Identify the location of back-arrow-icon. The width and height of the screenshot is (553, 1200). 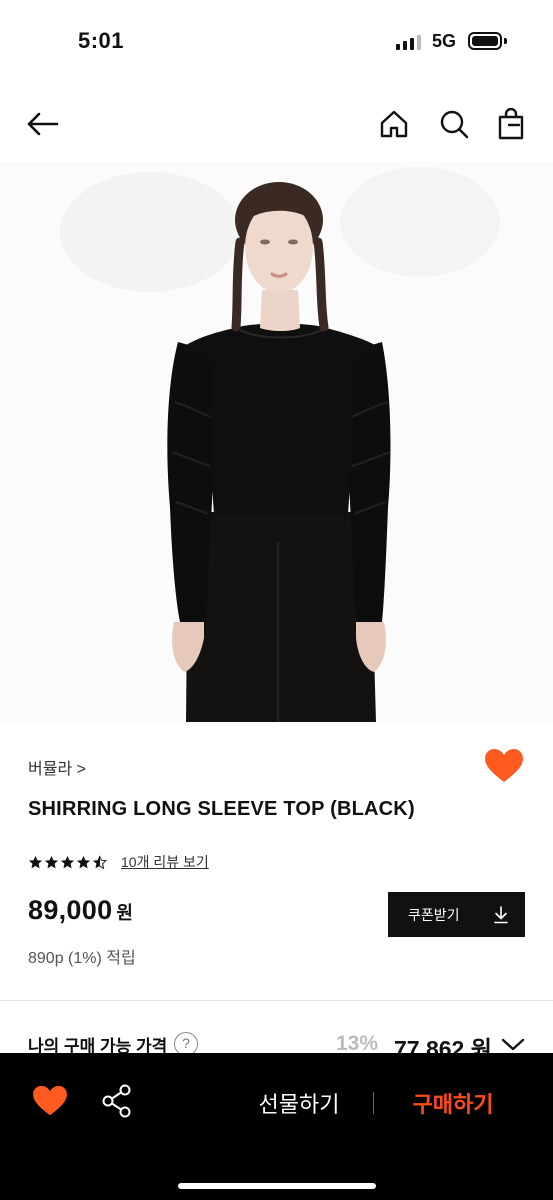
(43, 124).